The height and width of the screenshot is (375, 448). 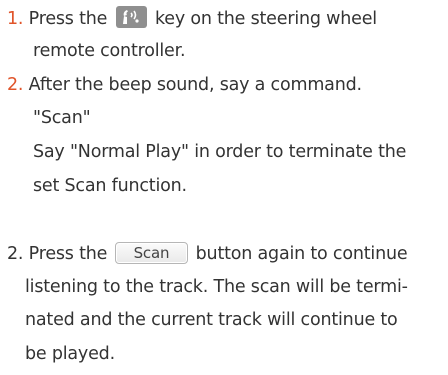 What do you see at coordinates (15, 19) in the screenshot?
I see `step1-number: 1.` at bounding box center [15, 19].